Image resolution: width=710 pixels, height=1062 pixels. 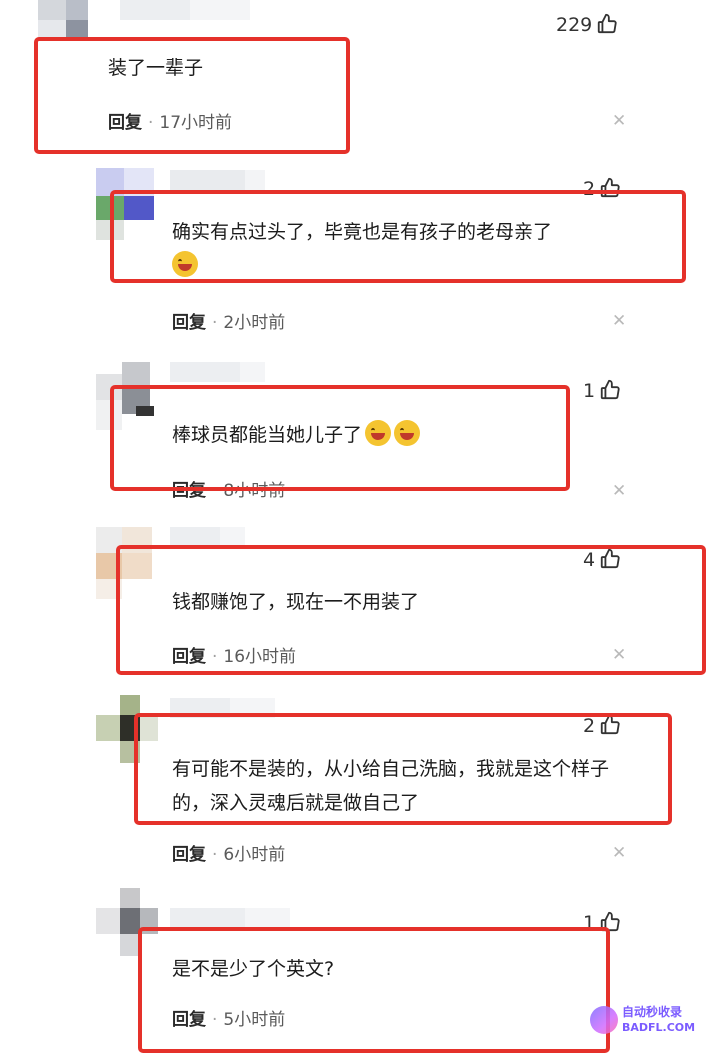 What do you see at coordinates (589, 391) in the screenshot?
I see `like-count: 1` at bounding box center [589, 391].